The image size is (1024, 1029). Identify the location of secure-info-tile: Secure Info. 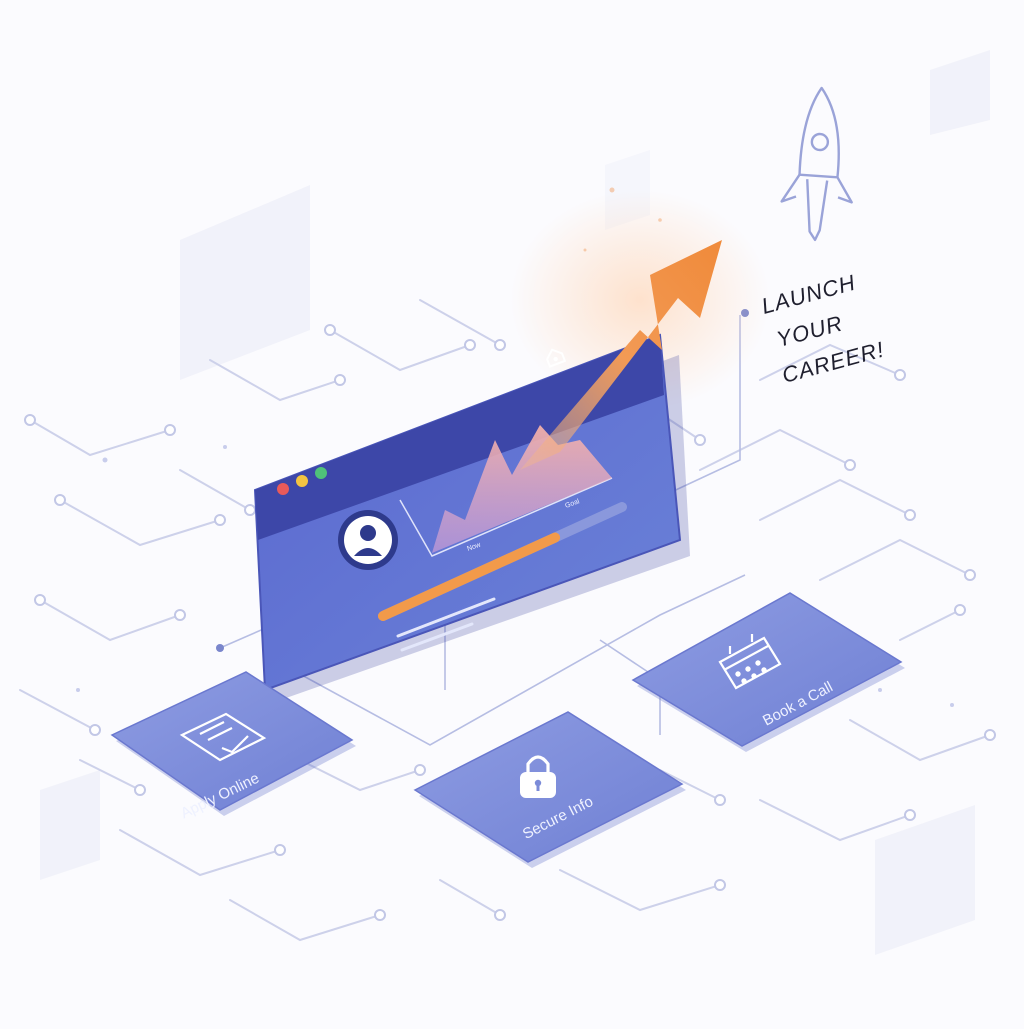
(549, 789).